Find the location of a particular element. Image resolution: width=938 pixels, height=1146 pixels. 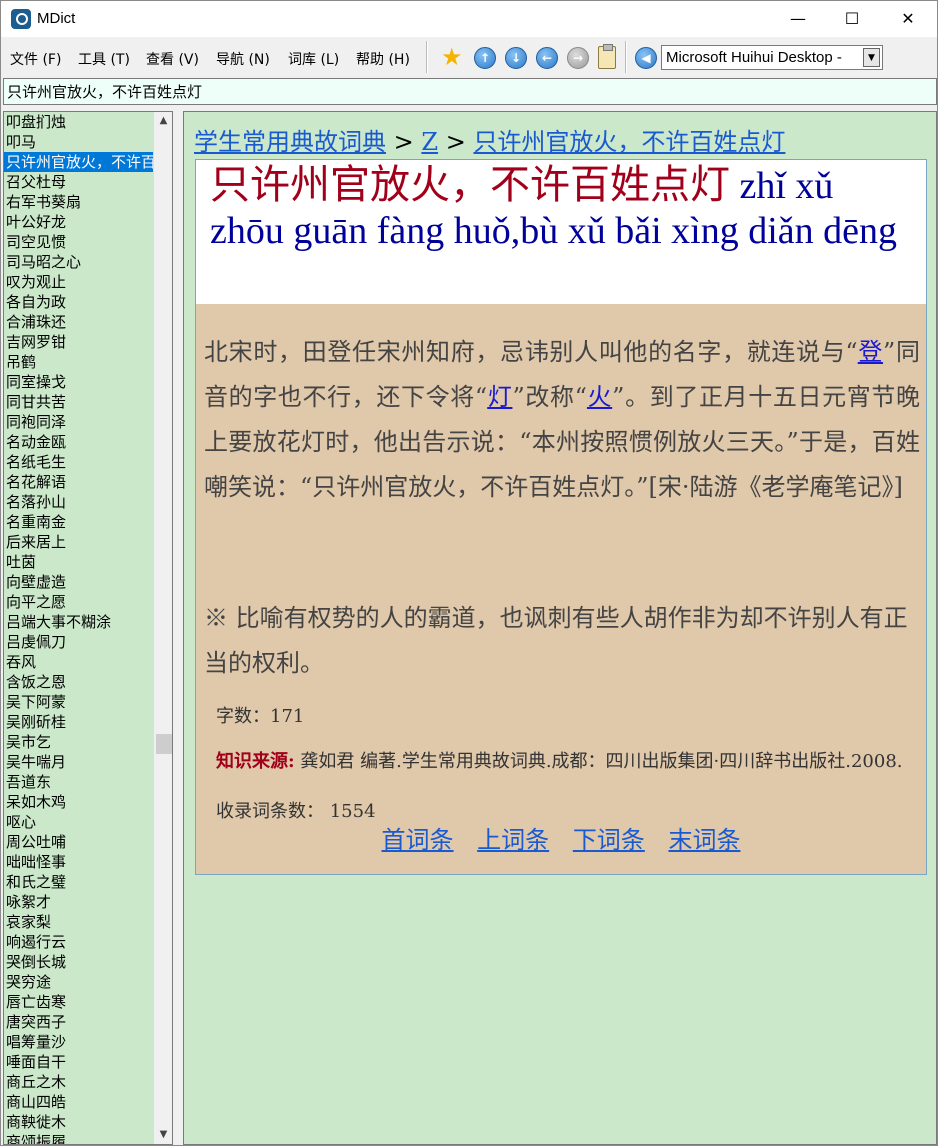

menu-view: 查看 (V) is located at coordinates (172, 59).